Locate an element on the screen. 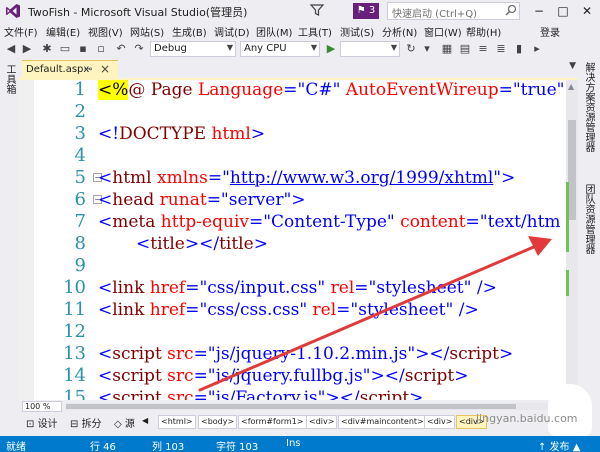  browser-link-icon: ▾ is located at coordinates (427, 49).